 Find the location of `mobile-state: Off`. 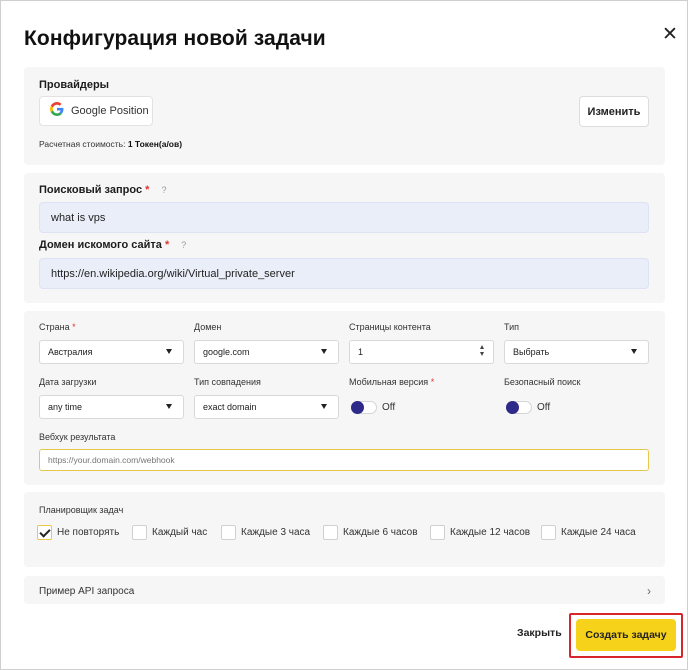

mobile-state: Off is located at coordinates (389, 407).